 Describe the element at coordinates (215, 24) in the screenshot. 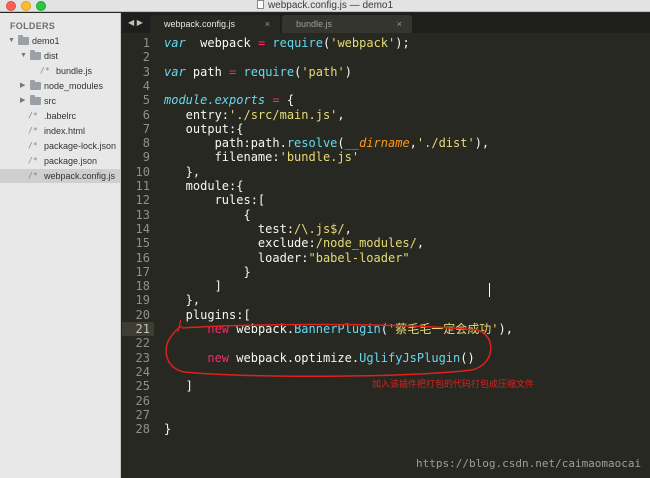

I see `tab-webpack-config: webpack.config.js ×` at that location.